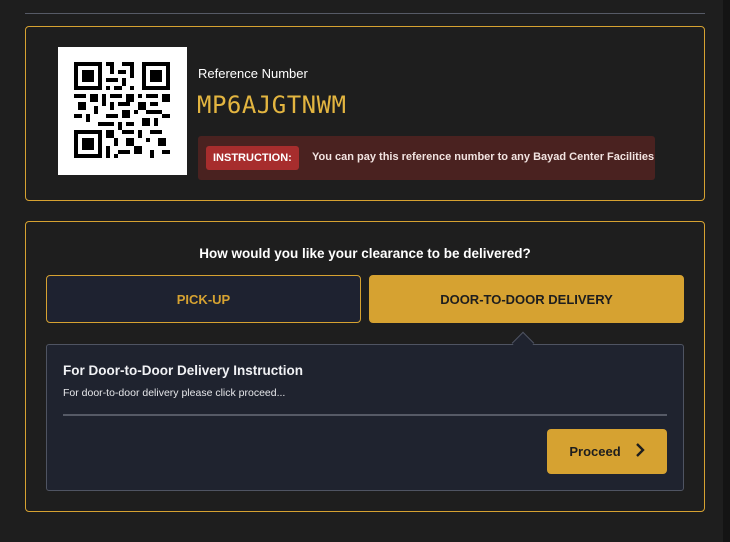  Describe the element at coordinates (272, 105) in the screenshot. I see `reference-number-value: MP6AJGTNWM` at that location.